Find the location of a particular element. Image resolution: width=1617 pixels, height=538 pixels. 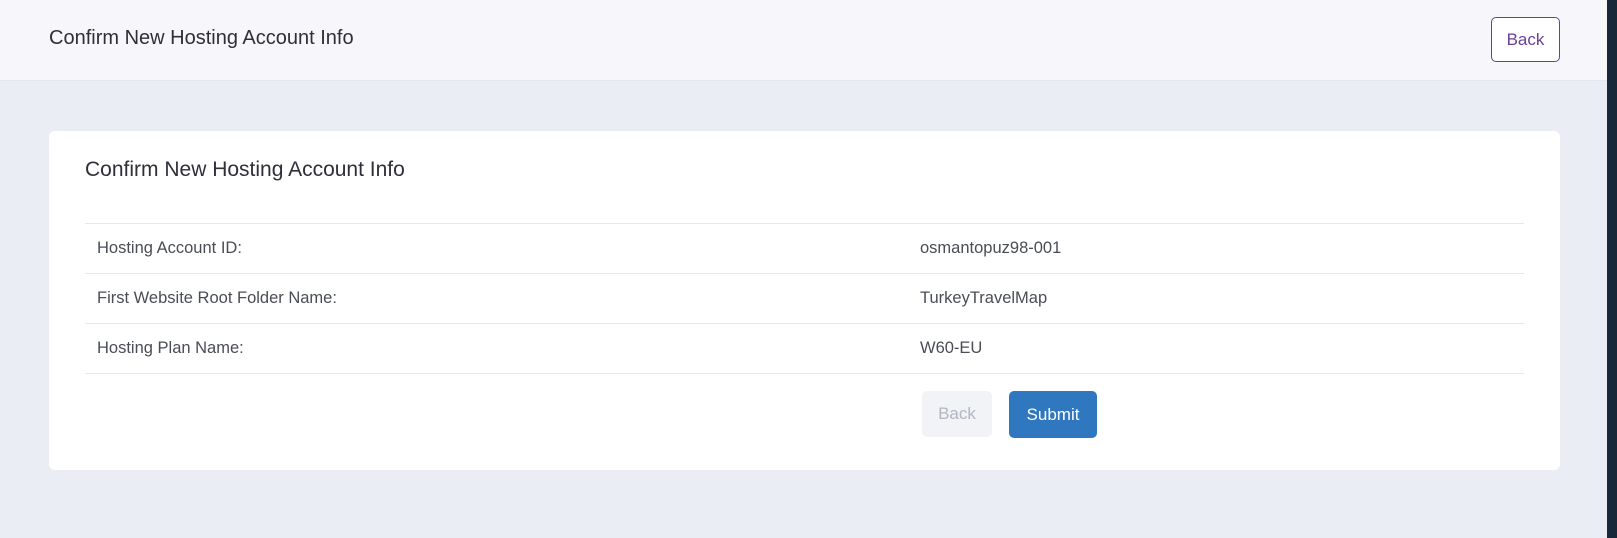

hosting-plan-name-value: W60-EU is located at coordinates (951, 348).